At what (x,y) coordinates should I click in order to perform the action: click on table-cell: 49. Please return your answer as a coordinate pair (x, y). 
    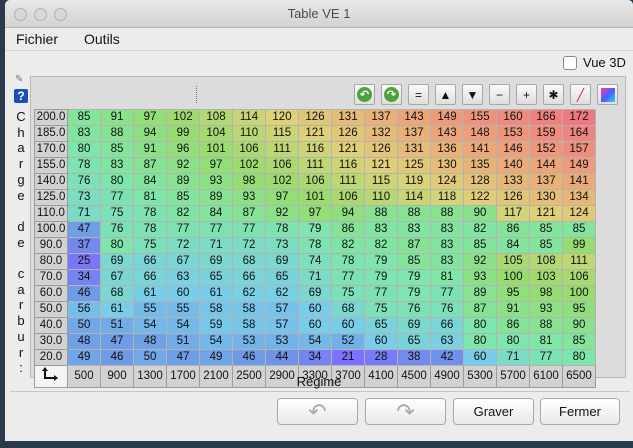
    Looking at the image, I should click on (216, 357).